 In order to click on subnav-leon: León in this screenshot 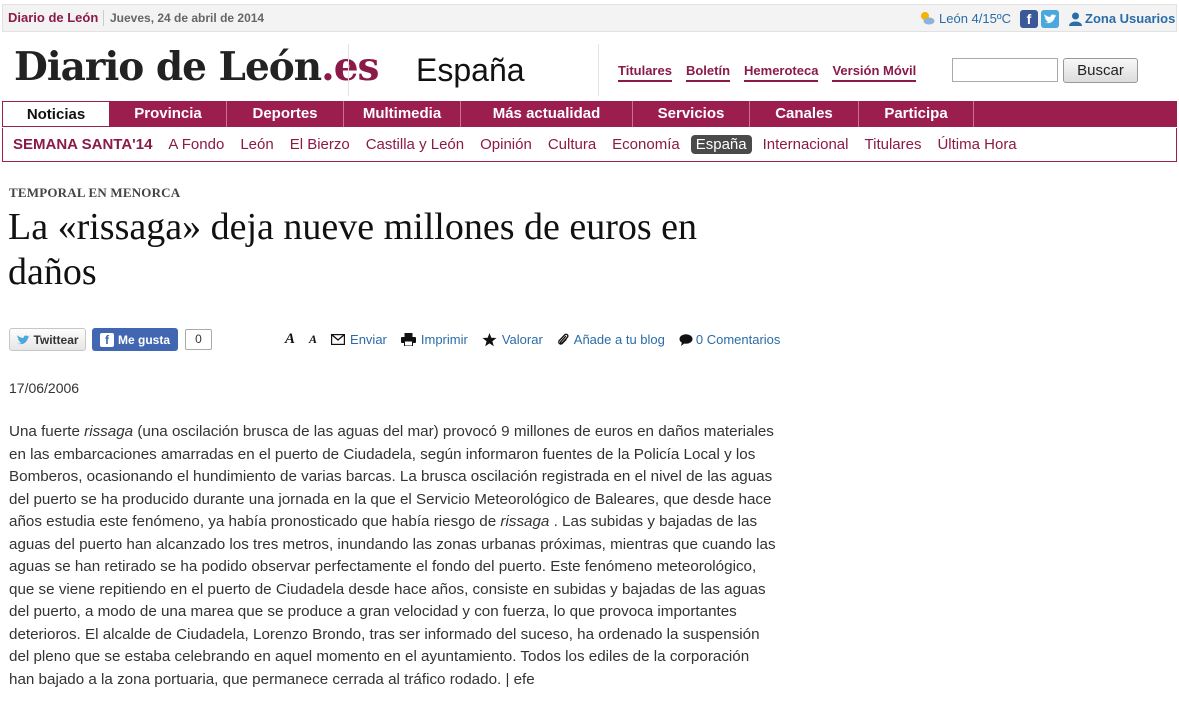, I will do `click(256, 144)`.